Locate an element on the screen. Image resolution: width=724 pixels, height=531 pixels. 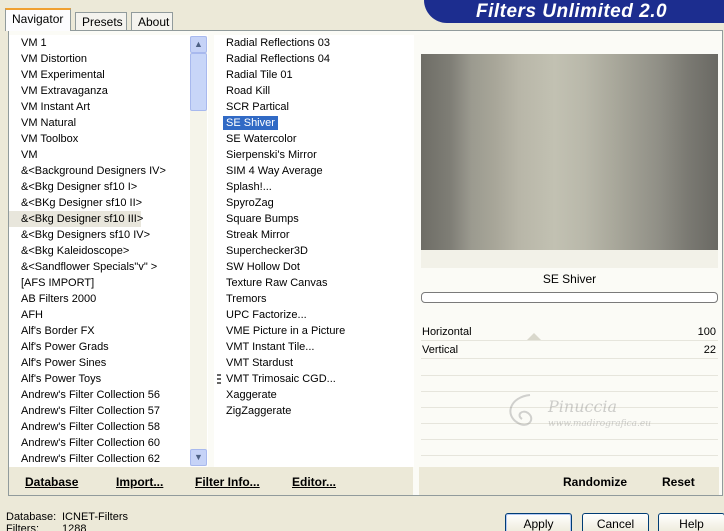
scrollbar-thumb is located at coordinates (198, 82).